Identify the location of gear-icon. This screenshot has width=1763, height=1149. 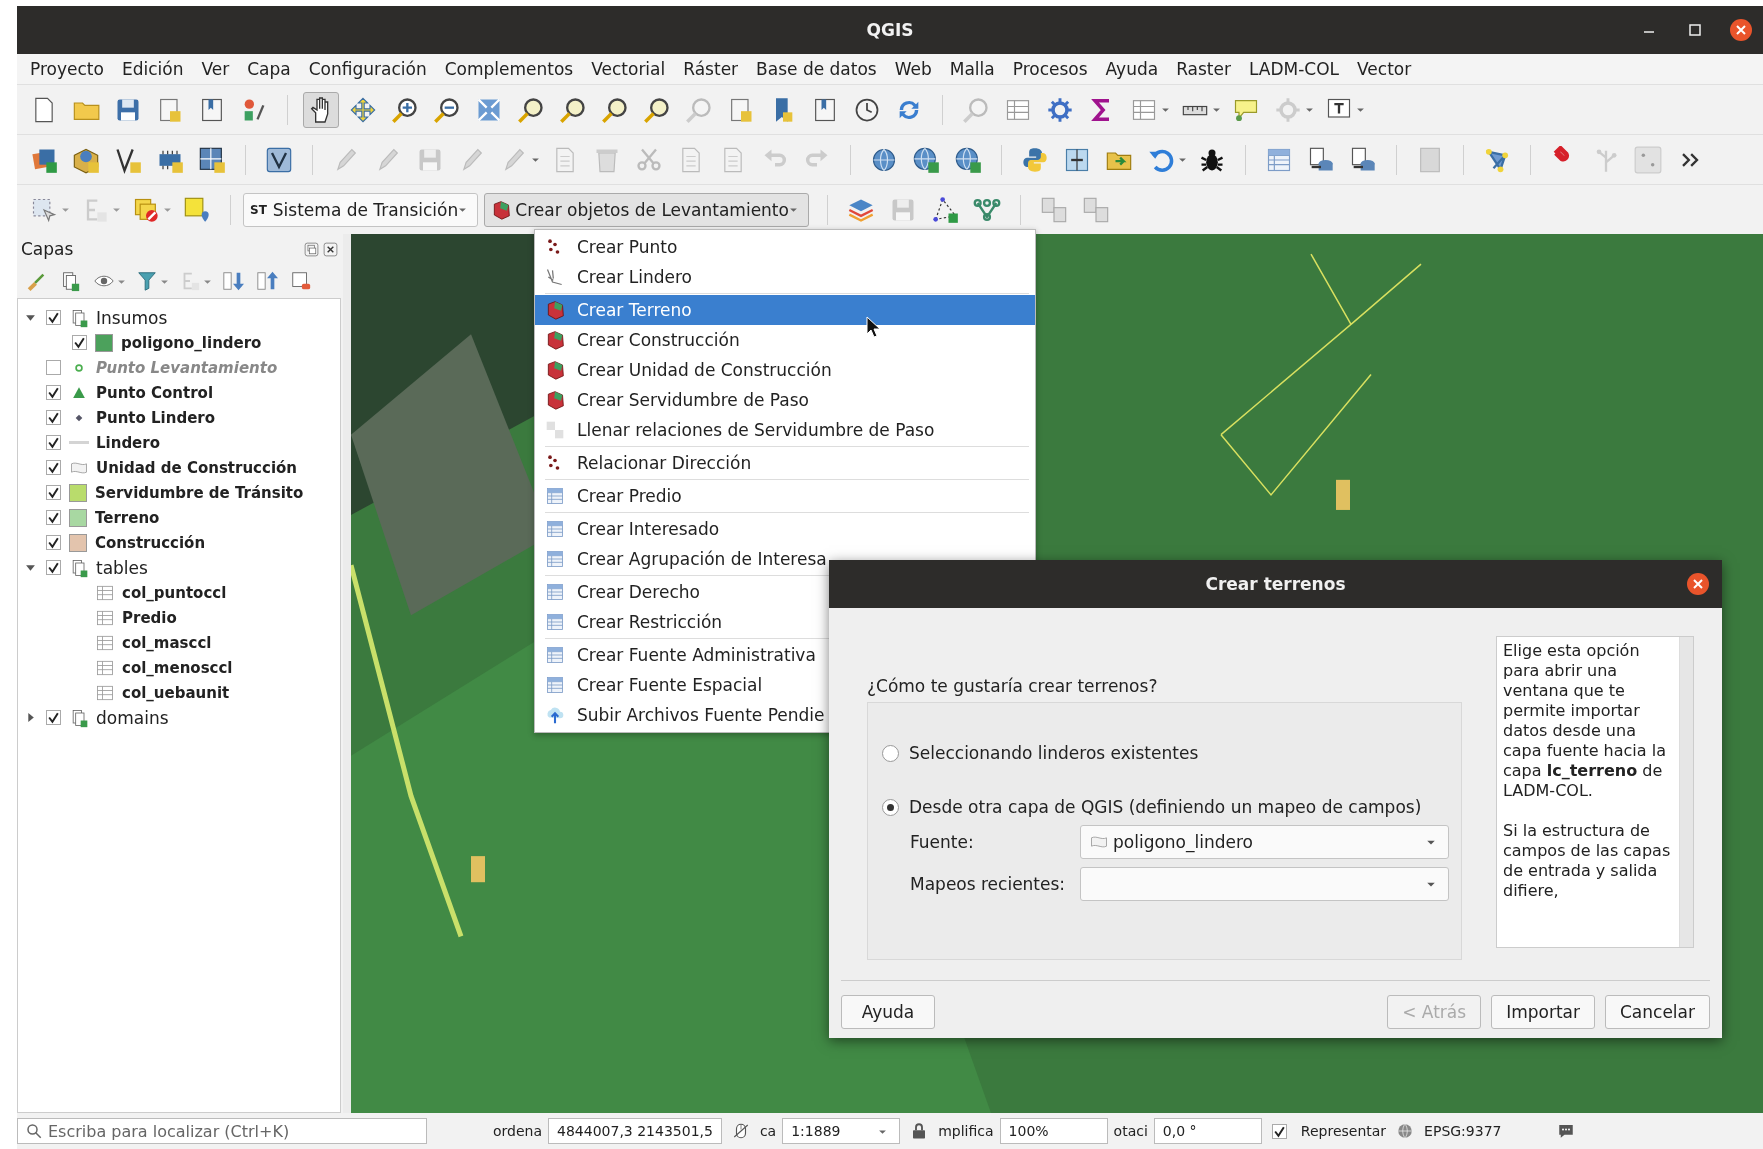
(1060, 109).